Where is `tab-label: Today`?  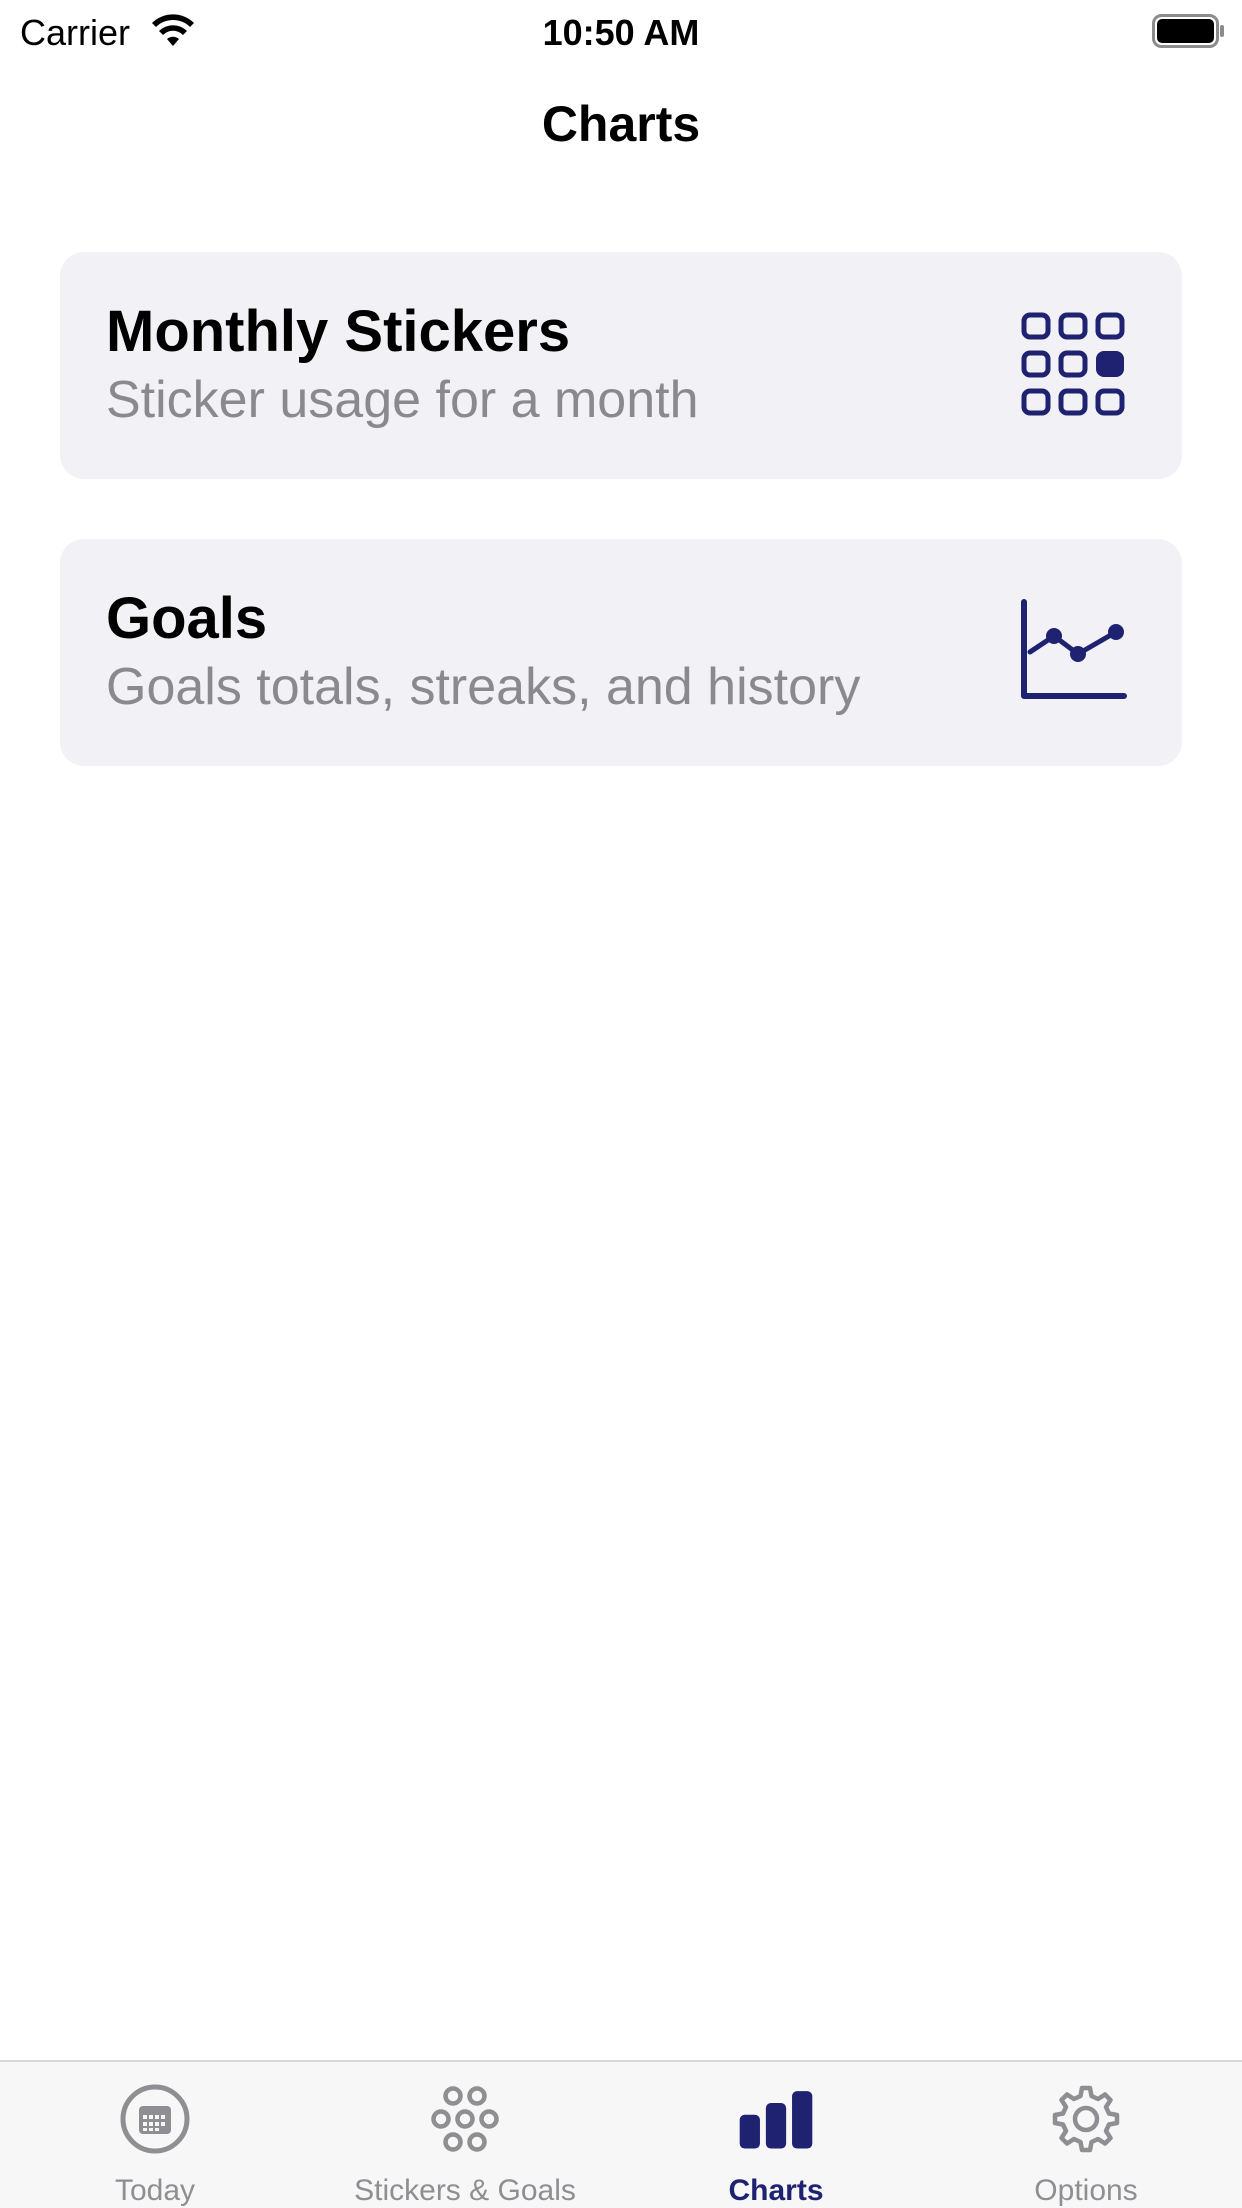
tab-label: Today is located at coordinates (155, 2190).